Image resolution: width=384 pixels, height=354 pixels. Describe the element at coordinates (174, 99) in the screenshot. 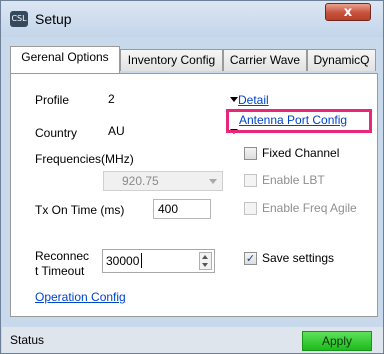

I see `profile-select: 2` at that location.